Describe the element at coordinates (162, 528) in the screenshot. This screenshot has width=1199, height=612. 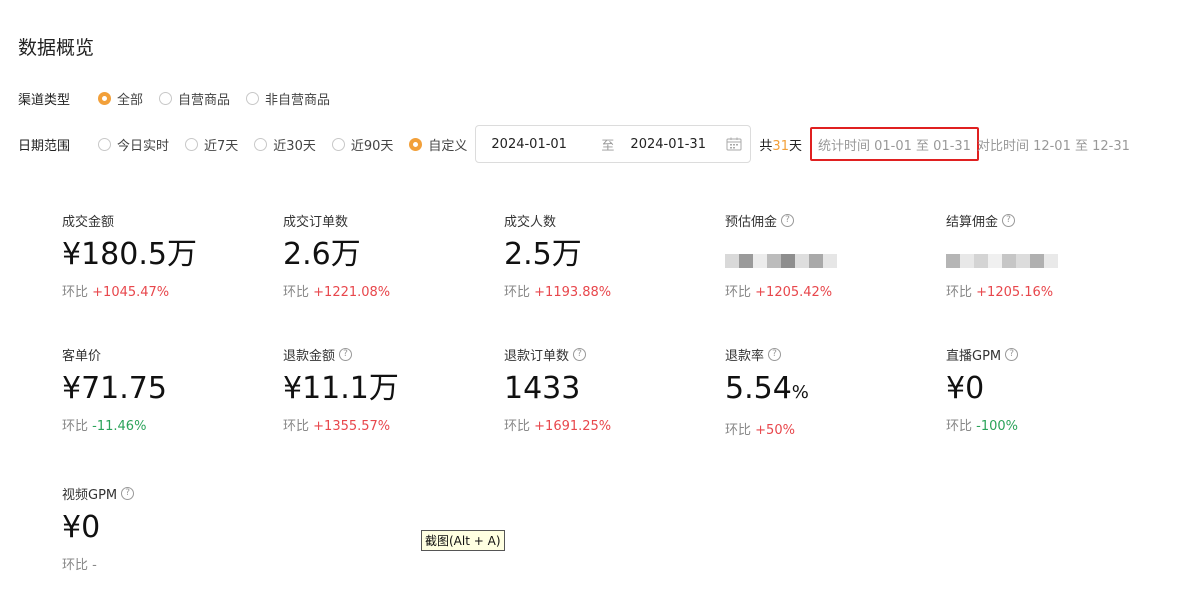
I see `metric-card: 视频GPM? ¥0 环比 -` at that location.